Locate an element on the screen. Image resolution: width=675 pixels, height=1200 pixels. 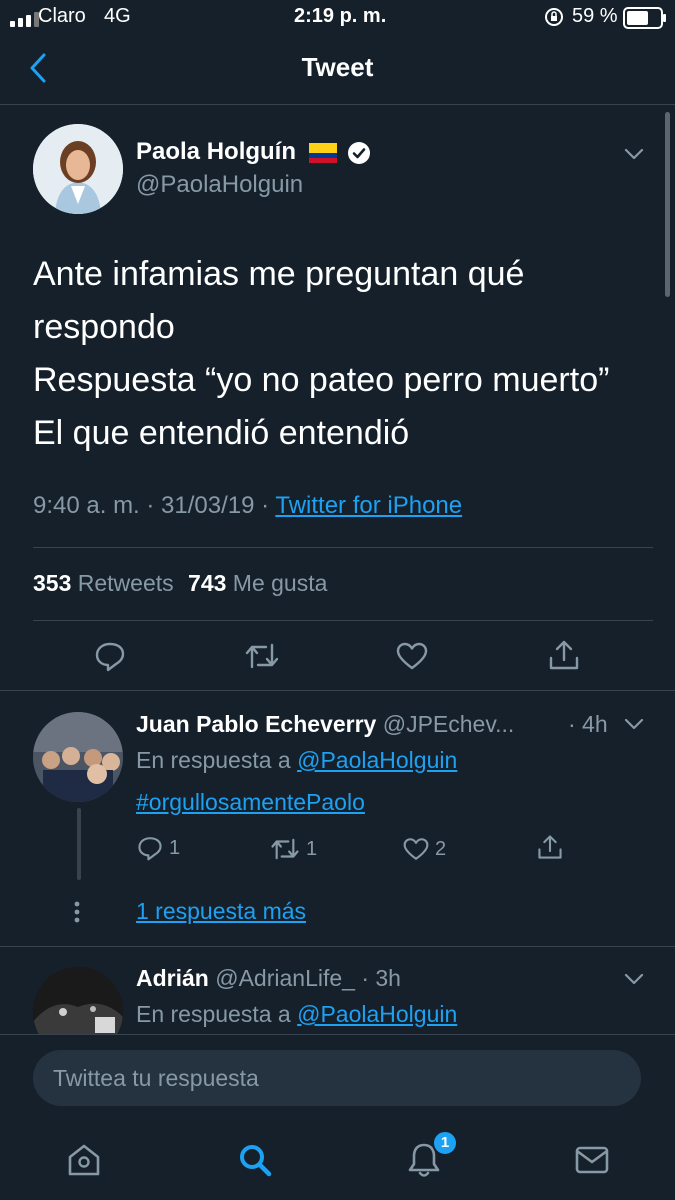
stats-divider is located at coordinates (343, 620).